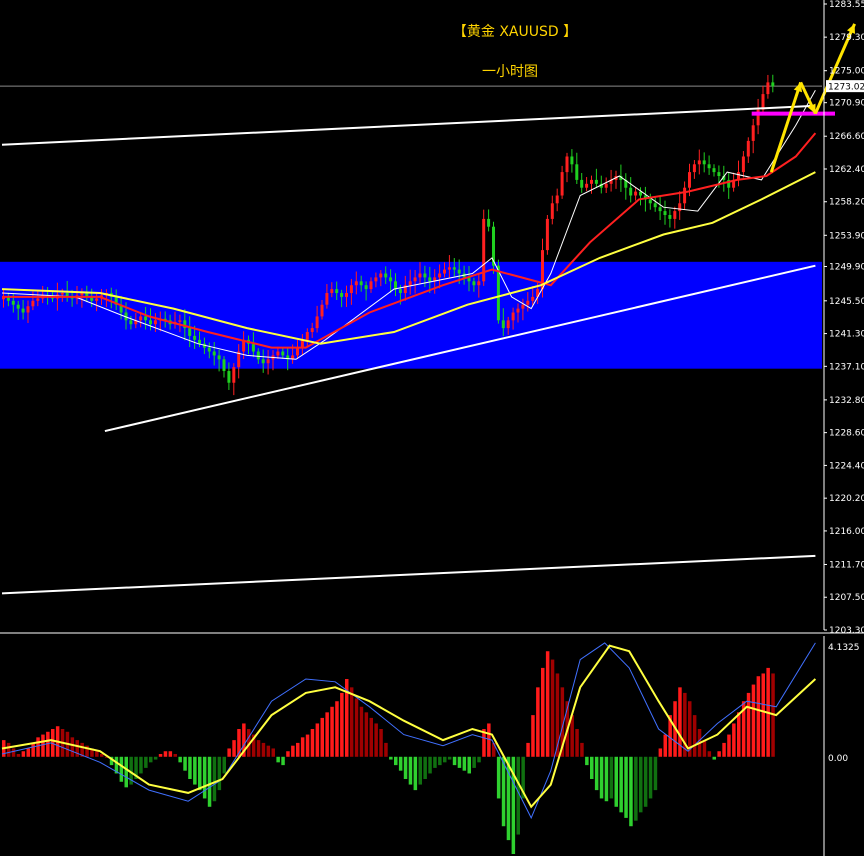 Image resolution: width=864 pixels, height=856 pixels. Describe the element at coordinates (846, 565) in the screenshot. I see `price-tick-label: 1211.70` at that location.